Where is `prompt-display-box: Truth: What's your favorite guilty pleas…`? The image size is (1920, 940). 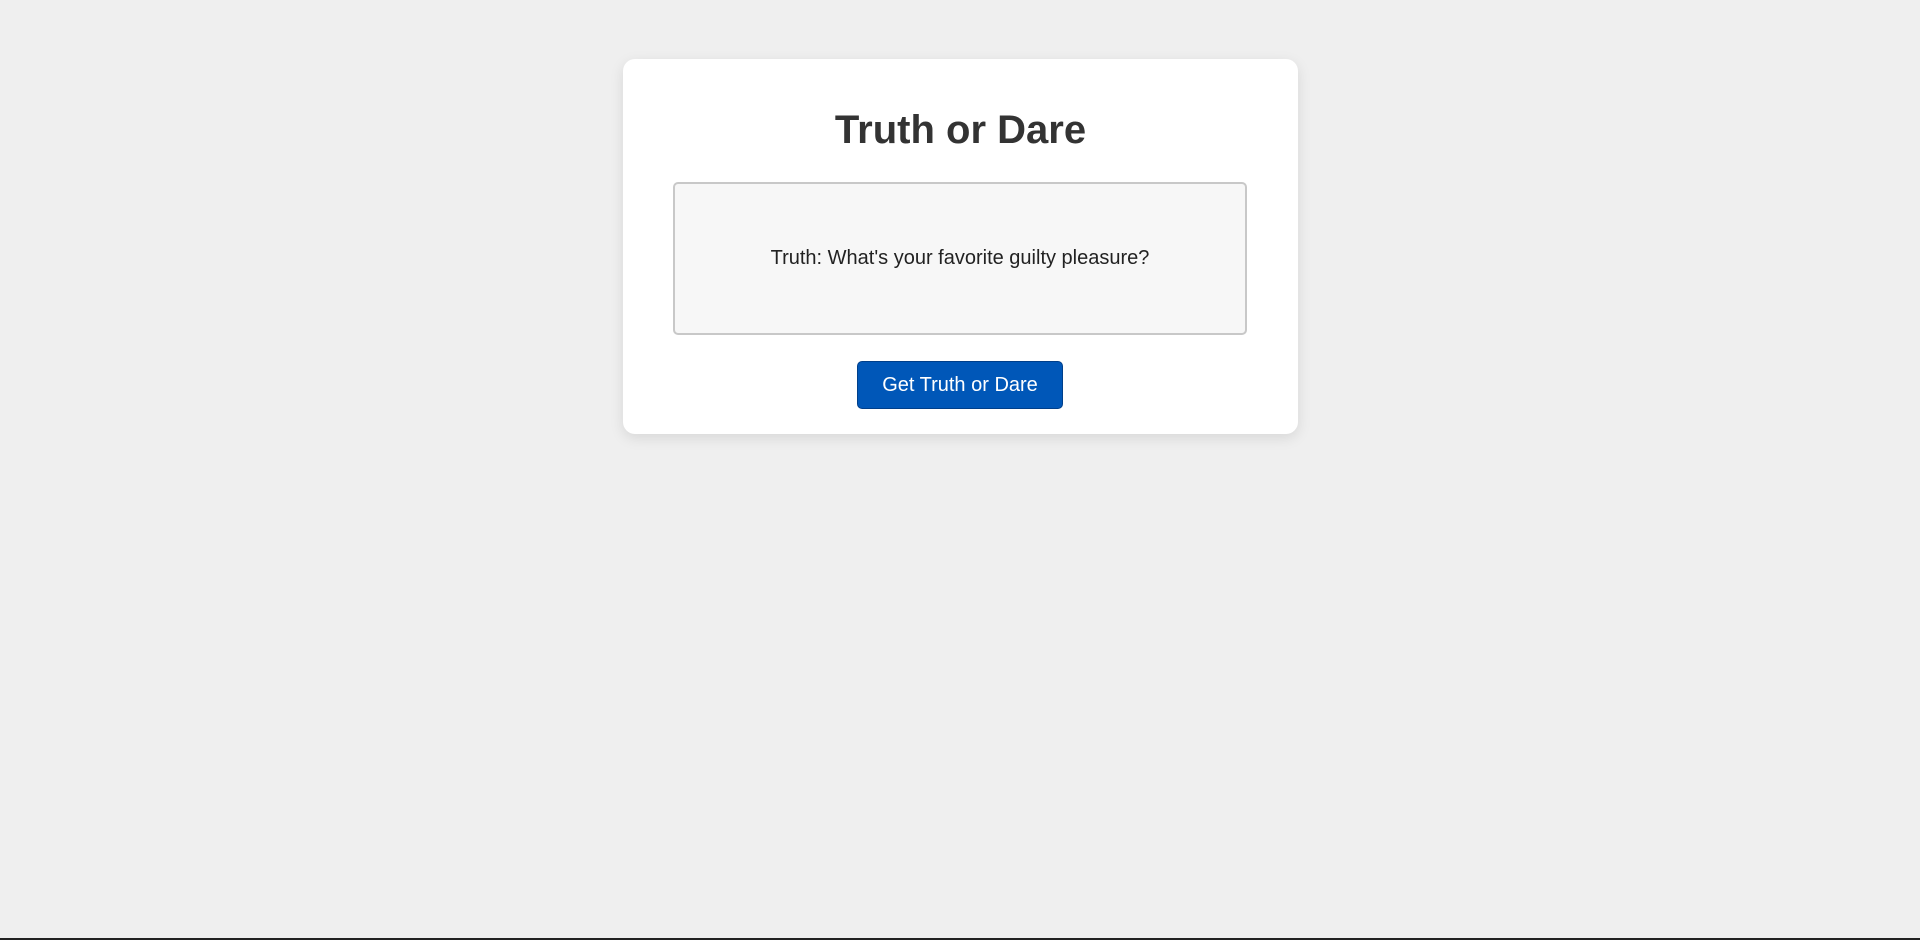
prompt-display-box: Truth: What's your favorite guilty pleas… is located at coordinates (960, 258).